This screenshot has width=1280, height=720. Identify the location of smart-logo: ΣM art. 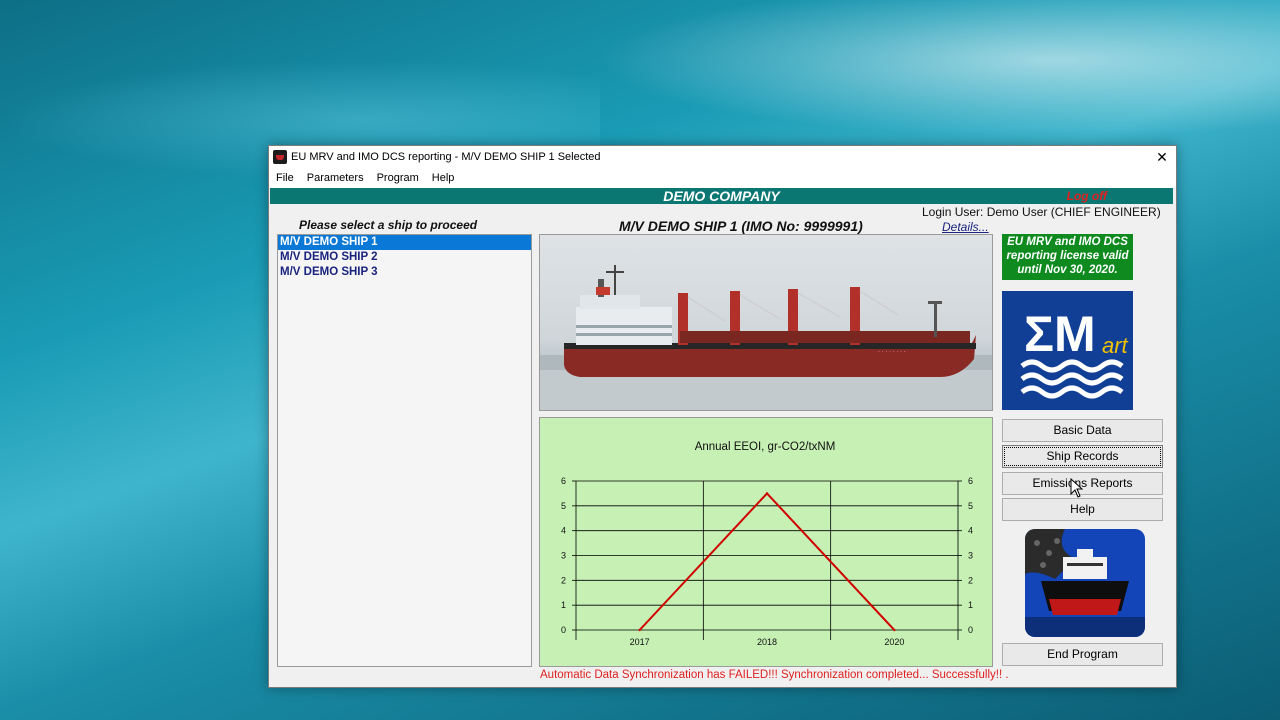
(1067, 350).